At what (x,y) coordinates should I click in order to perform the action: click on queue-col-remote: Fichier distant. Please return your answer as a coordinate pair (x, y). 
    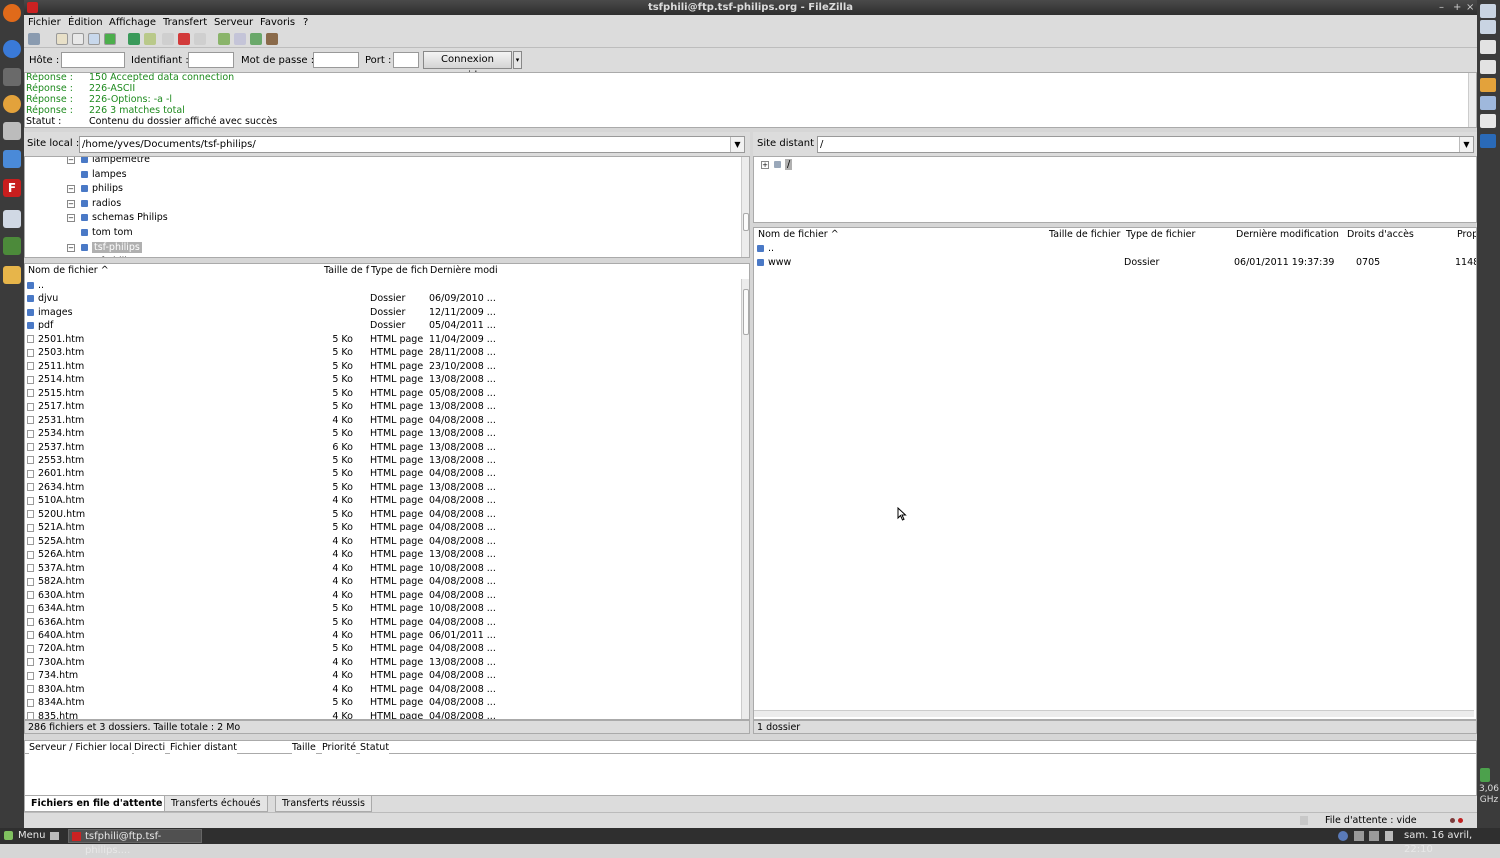
    Looking at the image, I should click on (203, 748).